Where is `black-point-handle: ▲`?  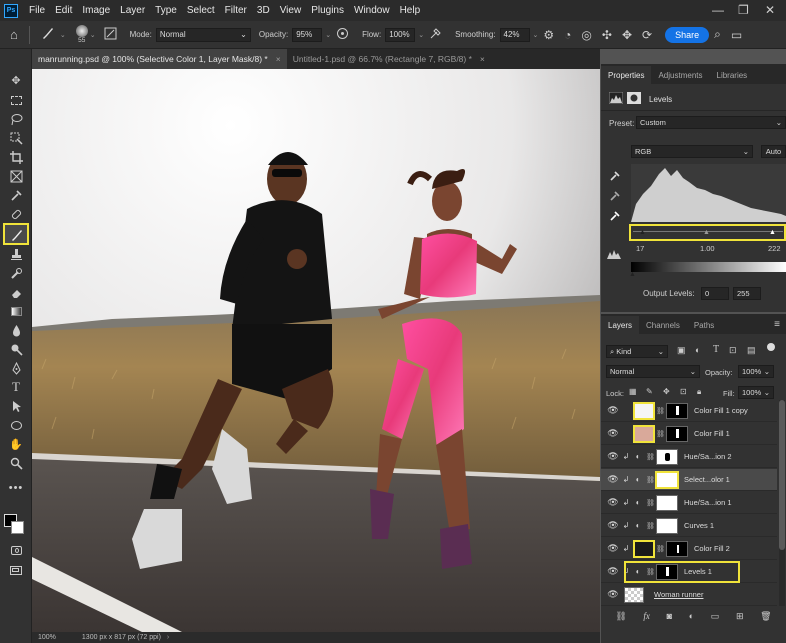 black-point-handle: ▲ is located at coordinates (642, 232).